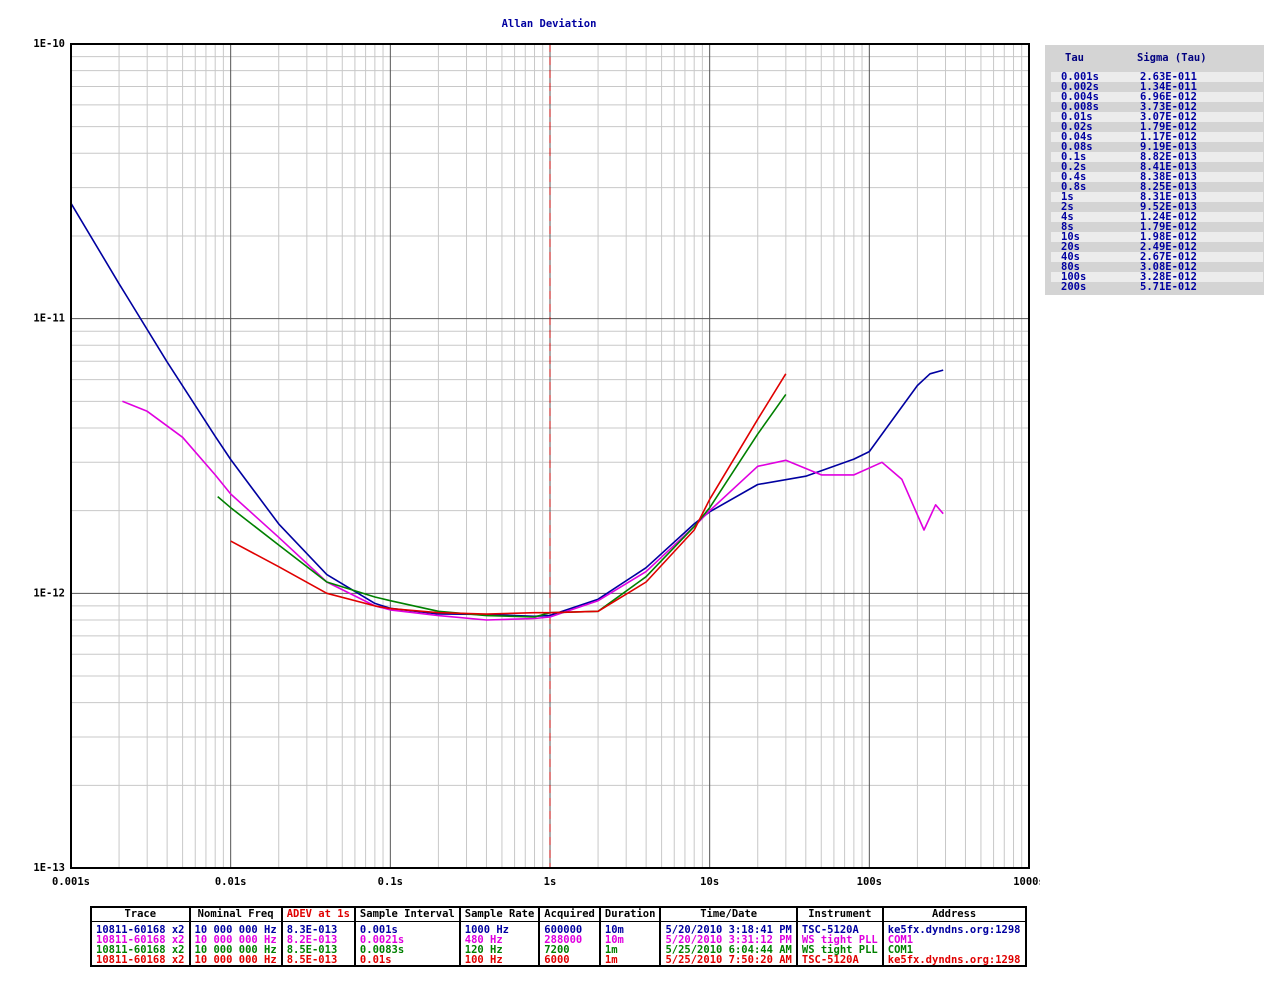 The image size is (1280, 1005). What do you see at coordinates (318, 914) in the screenshot?
I see `trace-table-header: ADEV at 1s` at bounding box center [318, 914].